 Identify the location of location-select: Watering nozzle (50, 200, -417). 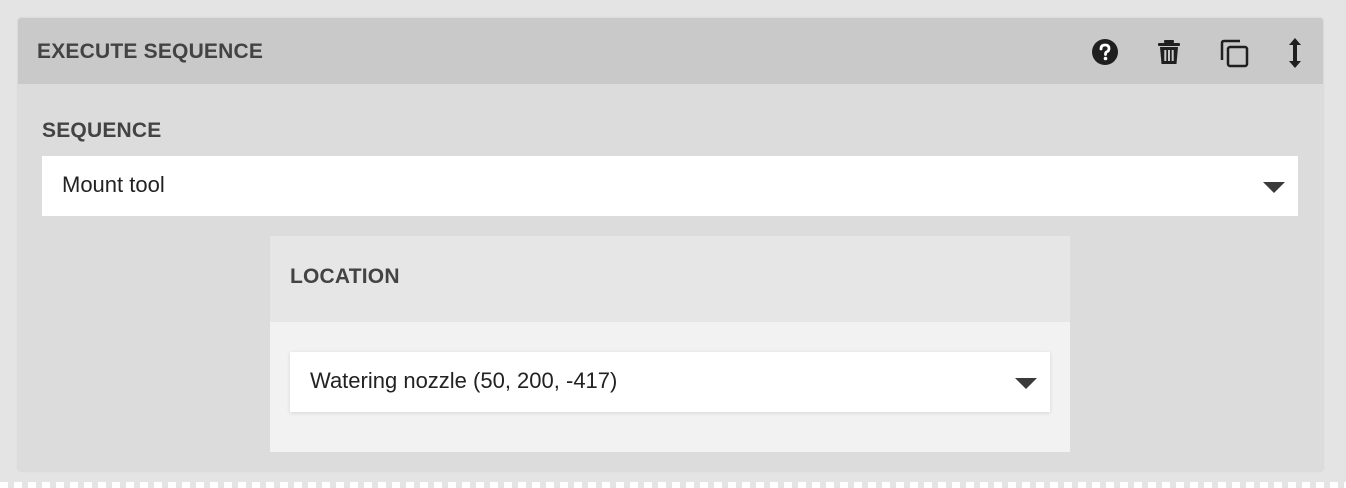
(670, 382).